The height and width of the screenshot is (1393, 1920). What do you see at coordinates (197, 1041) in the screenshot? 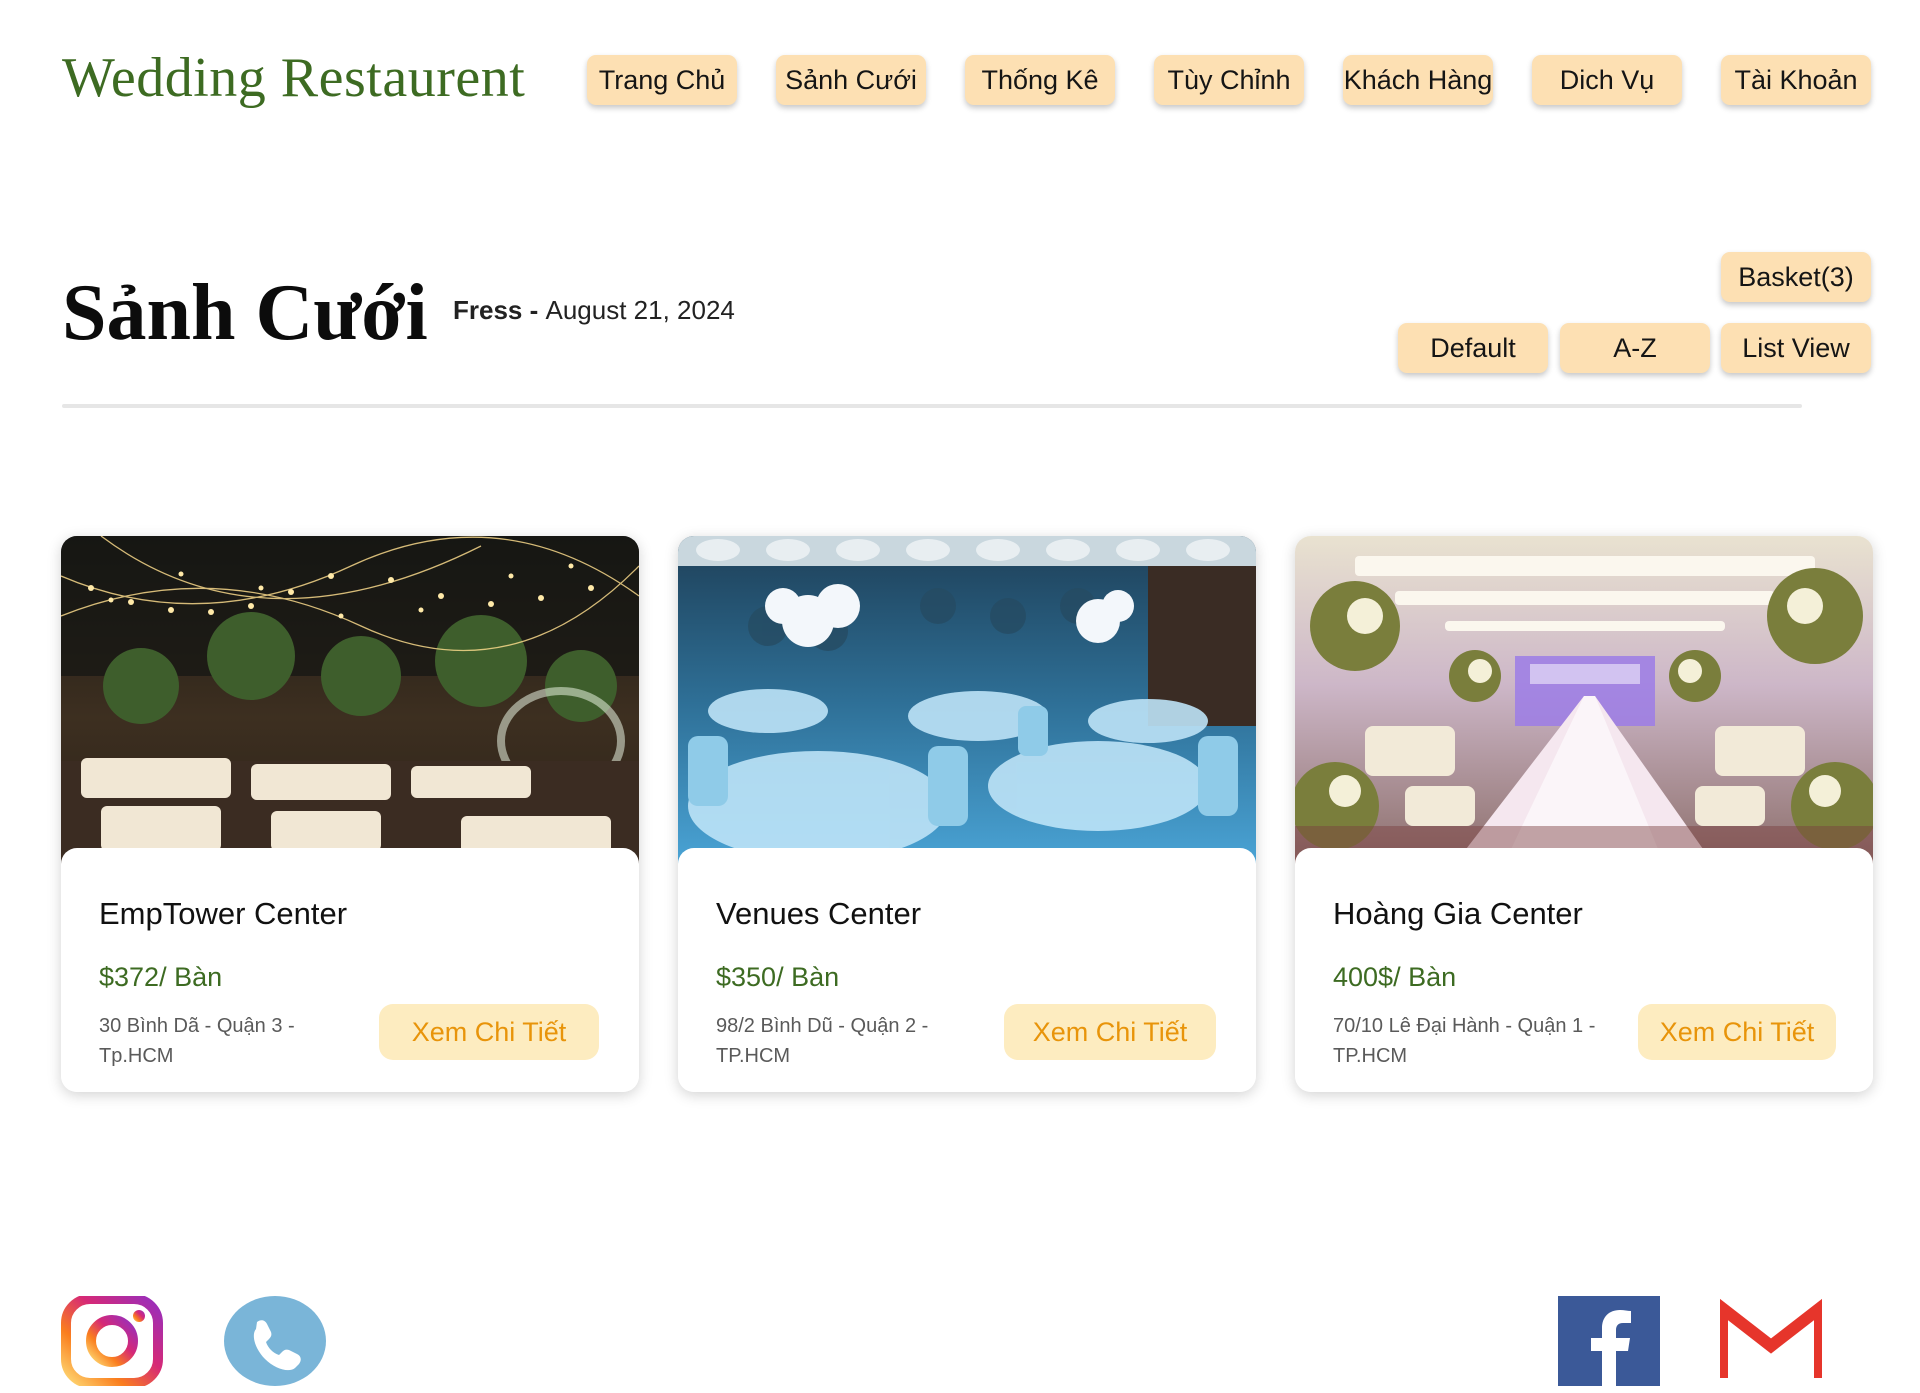
I see `venue-address: 30 Bình Dã - Quận 3 - Tp.HCM` at bounding box center [197, 1041].